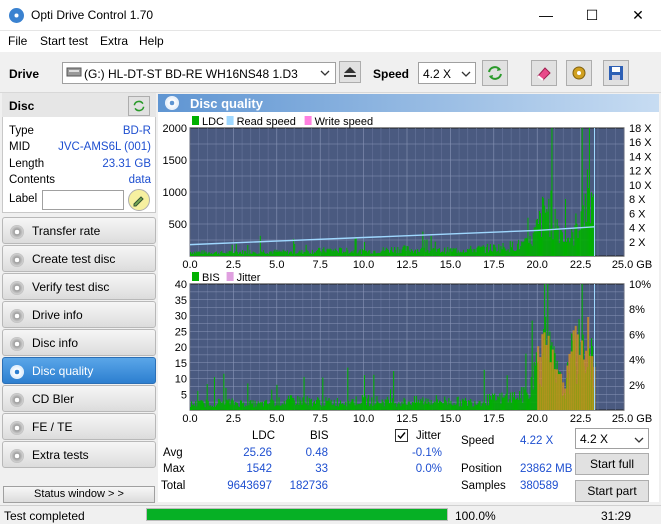 The image size is (661, 524). Describe the element at coordinates (495, 73) in the screenshot. I see `refresh-speed-button` at that location.